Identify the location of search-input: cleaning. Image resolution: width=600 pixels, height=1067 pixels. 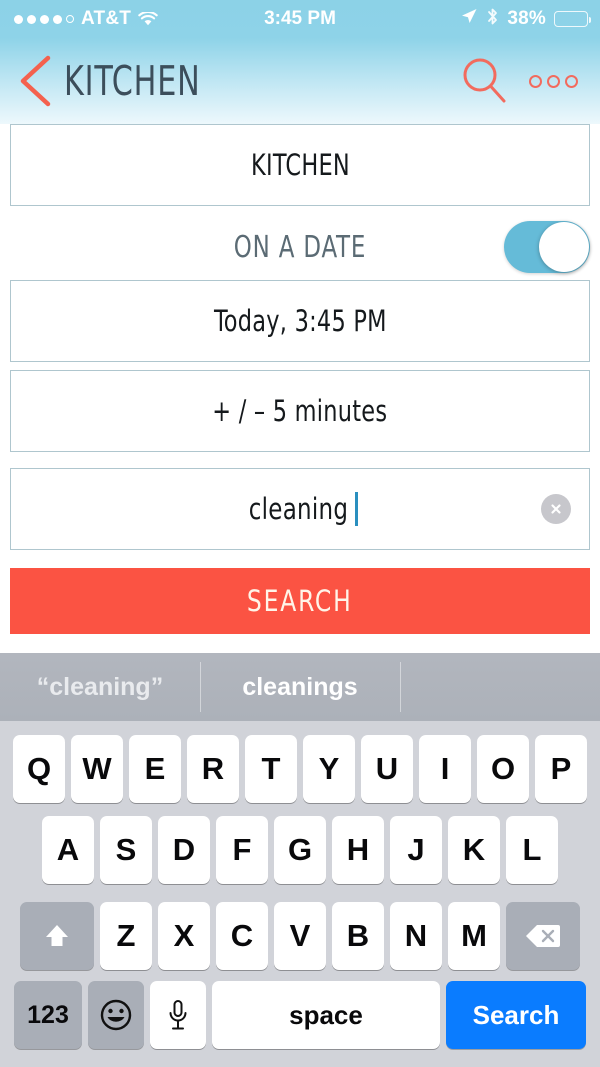
(300, 509).